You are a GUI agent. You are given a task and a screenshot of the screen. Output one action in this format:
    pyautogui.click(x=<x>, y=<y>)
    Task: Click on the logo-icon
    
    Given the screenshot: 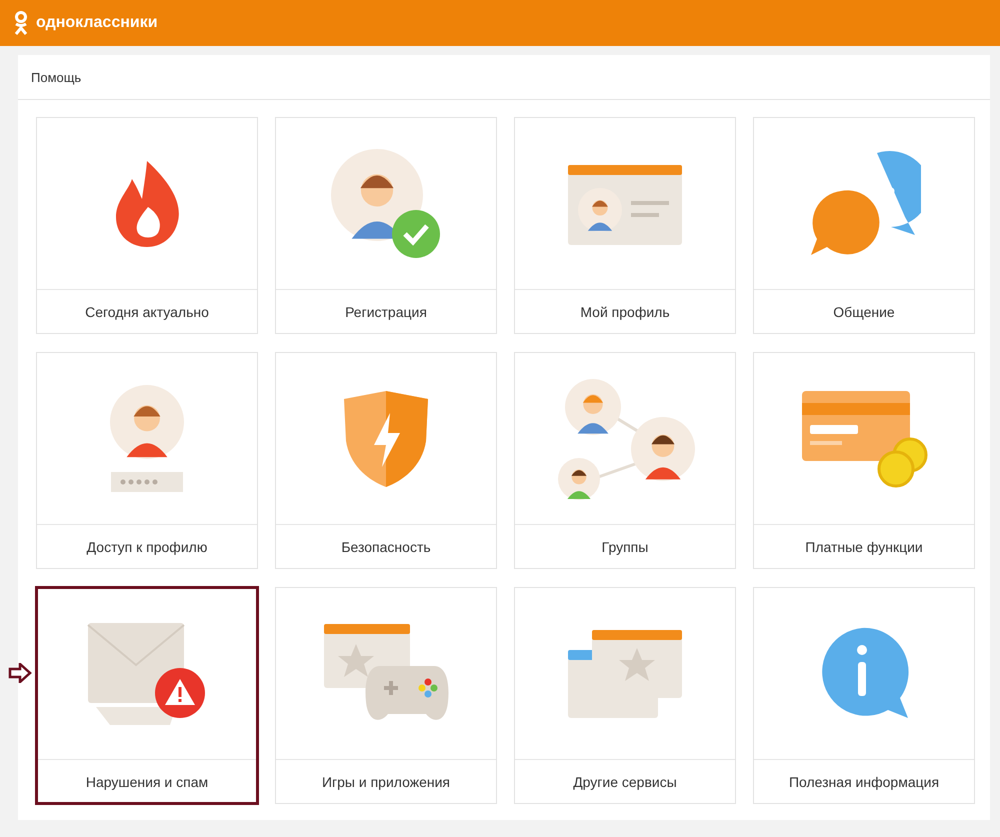 What is the action you would take?
    pyautogui.click(x=21, y=23)
    